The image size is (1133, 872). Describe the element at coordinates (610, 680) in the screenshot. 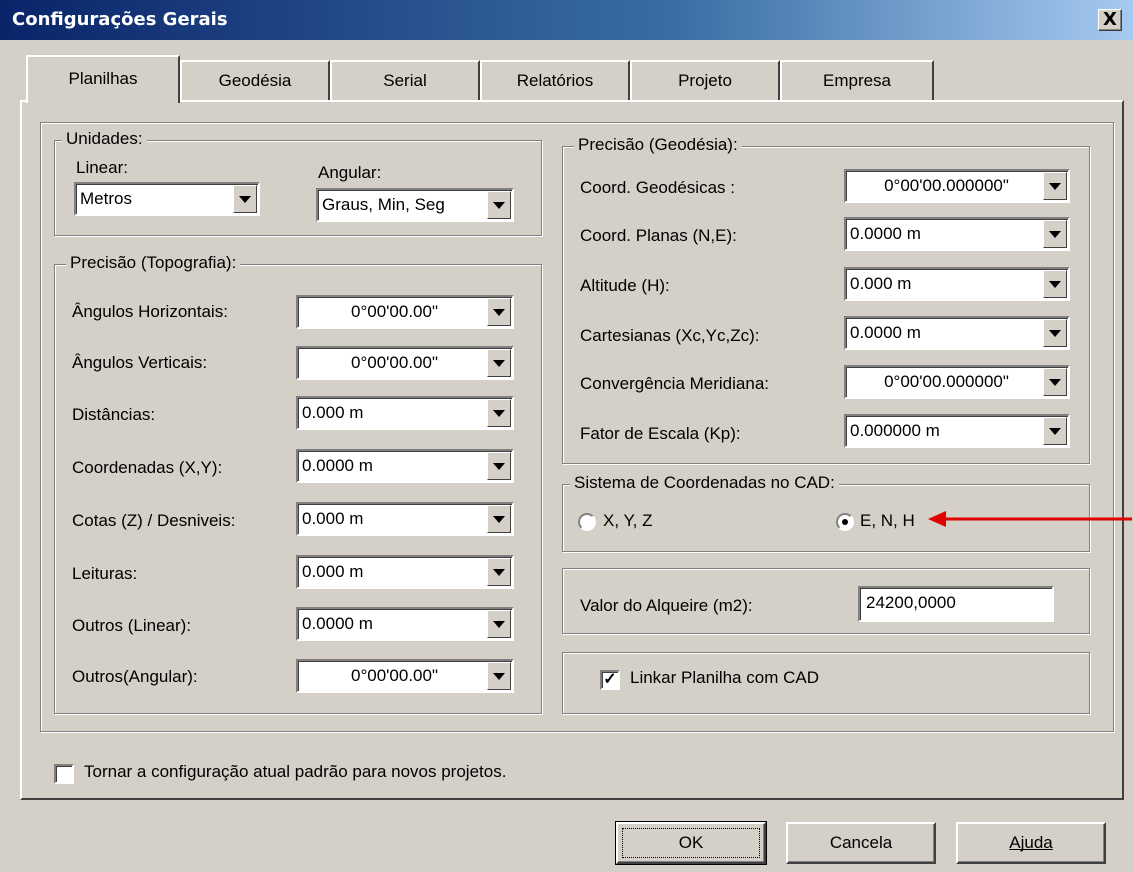

I see `link-checkbox: ✓` at that location.